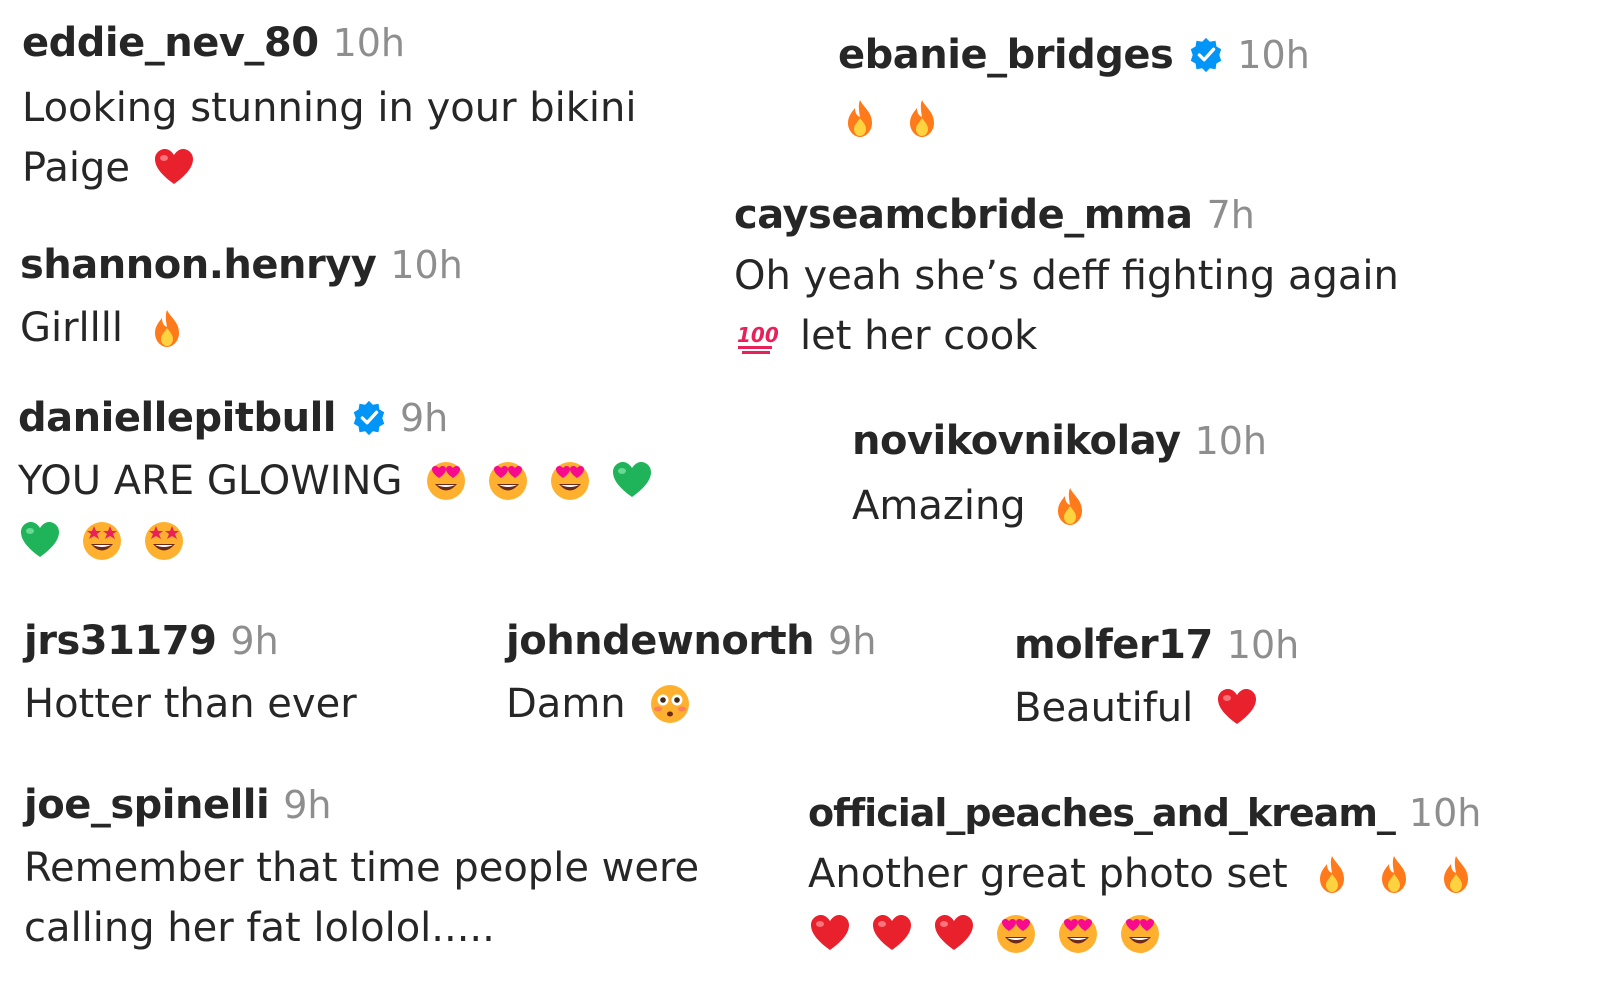 This screenshot has height=1000, width=1600. Describe the element at coordinates (1016, 441) in the screenshot. I see `username: novikovnikolay` at that location.